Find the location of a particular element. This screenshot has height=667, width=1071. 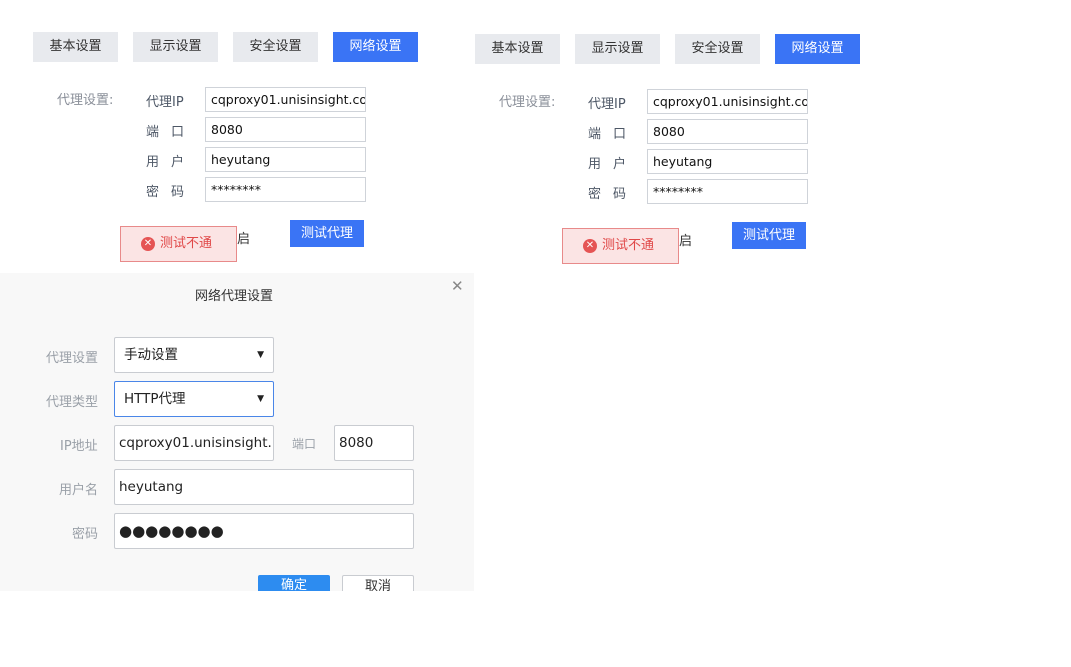

port-input: 8080 is located at coordinates (374, 443).